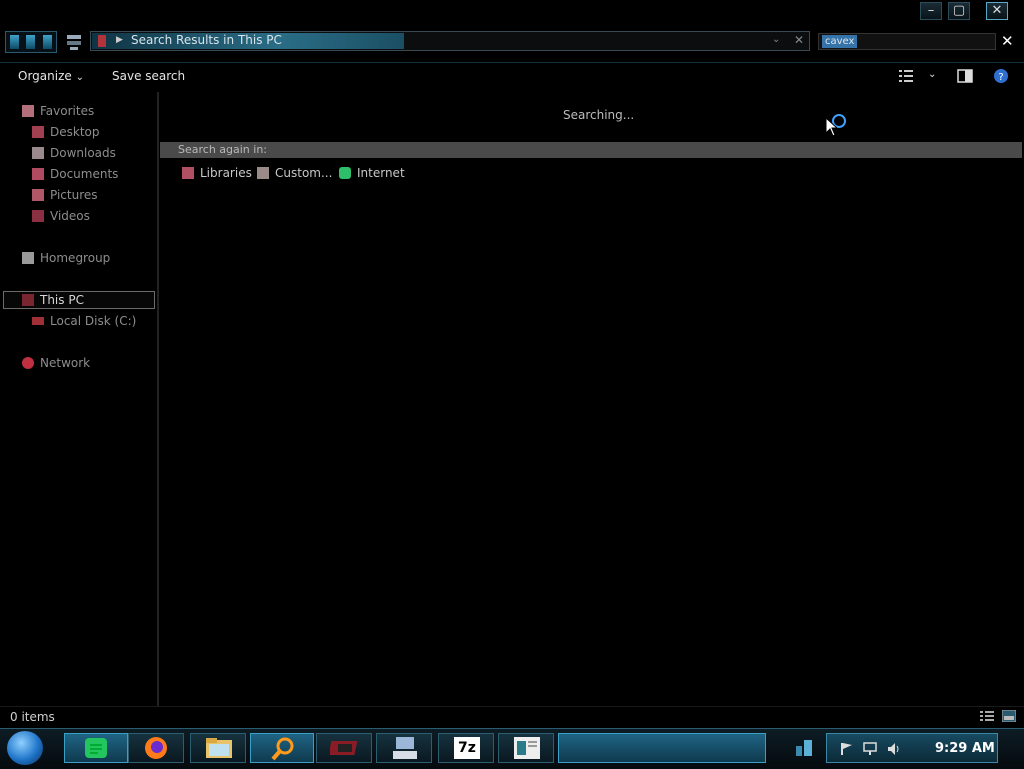 The image size is (1024, 769). What do you see at coordinates (51, 76) in the screenshot?
I see `organize-button: Organize ⌄` at bounding box center [51, 76].